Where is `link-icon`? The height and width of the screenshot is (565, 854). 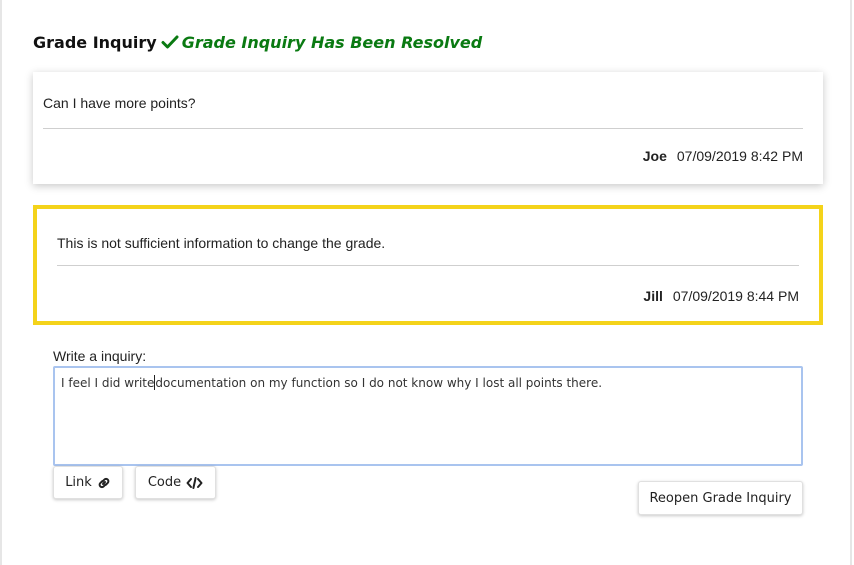 link-icon is located at coordinates (104, 483).